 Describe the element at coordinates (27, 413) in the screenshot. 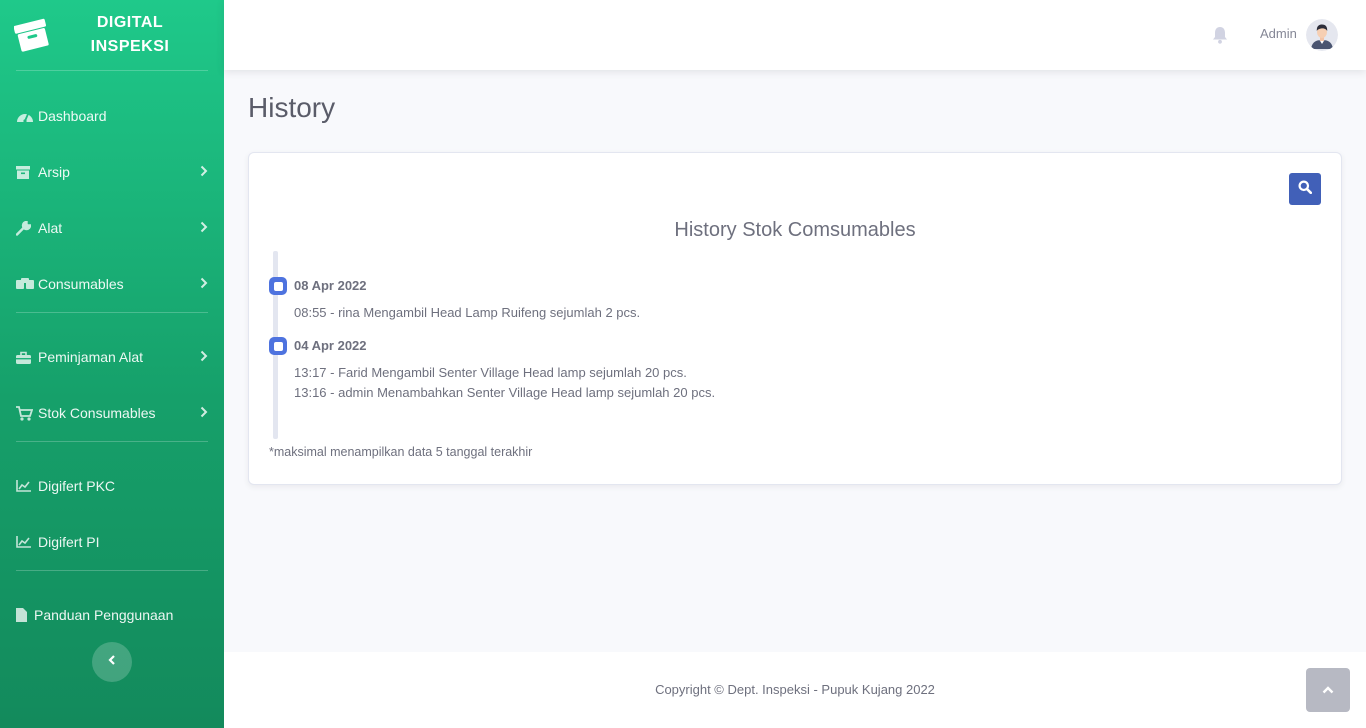

I see `cart-icon` at that location.